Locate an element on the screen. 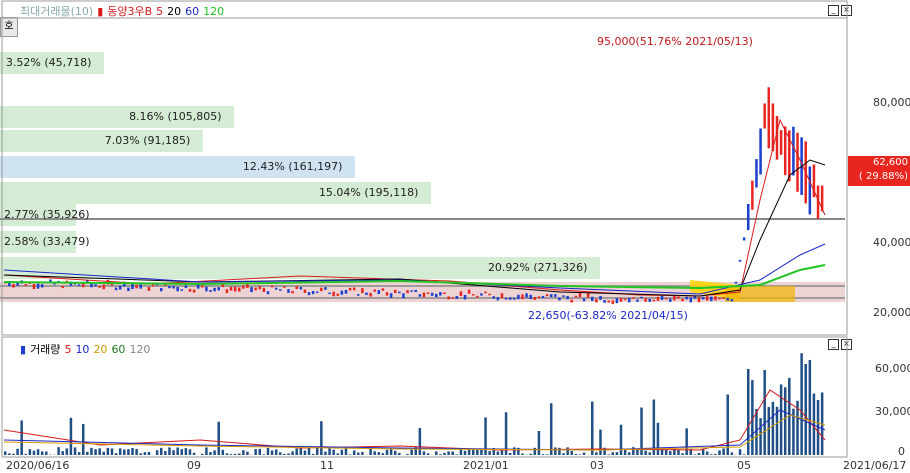 The width and height of the screenshot is (910, 473). volume-profile-label: 8.16% (105,805) is located at coordinates (175, 116).